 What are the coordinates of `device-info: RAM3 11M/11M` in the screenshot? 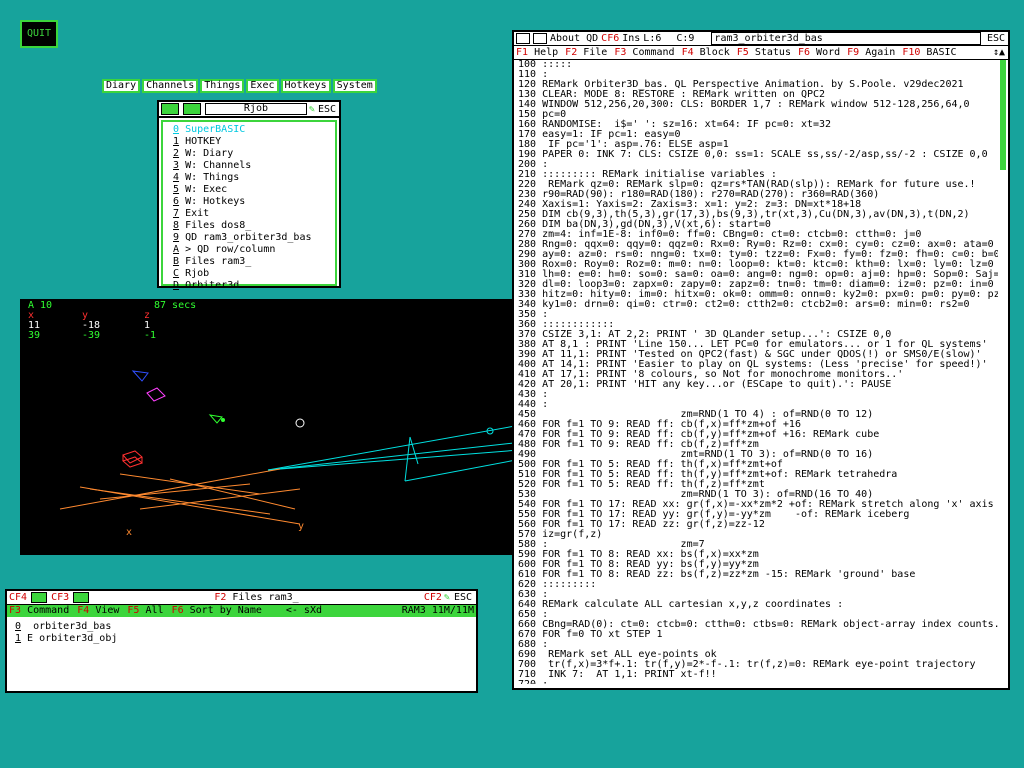 It's located at (437, 610).